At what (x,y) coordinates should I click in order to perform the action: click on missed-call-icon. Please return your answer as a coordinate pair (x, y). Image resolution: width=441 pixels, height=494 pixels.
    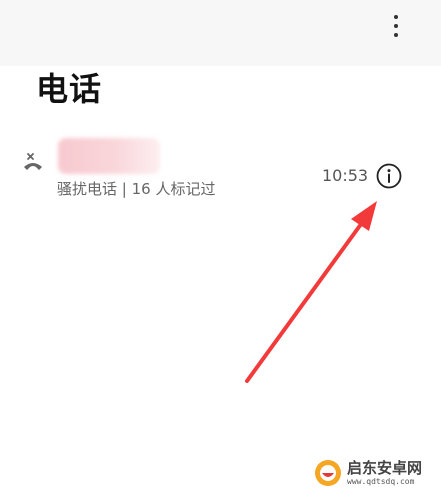
    Looking at the image, I should click on (33, 161).